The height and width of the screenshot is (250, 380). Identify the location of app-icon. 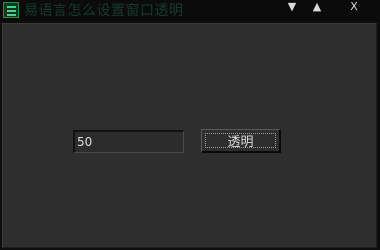
(11, 10).